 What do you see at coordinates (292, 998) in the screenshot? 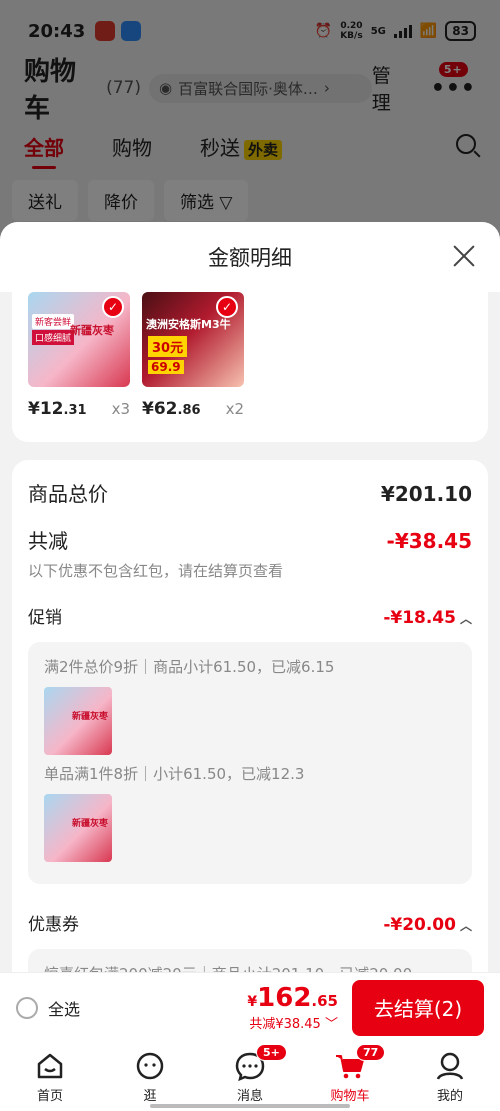
I see `total-amount: ¥162.65` at bounding box center [292, 998].